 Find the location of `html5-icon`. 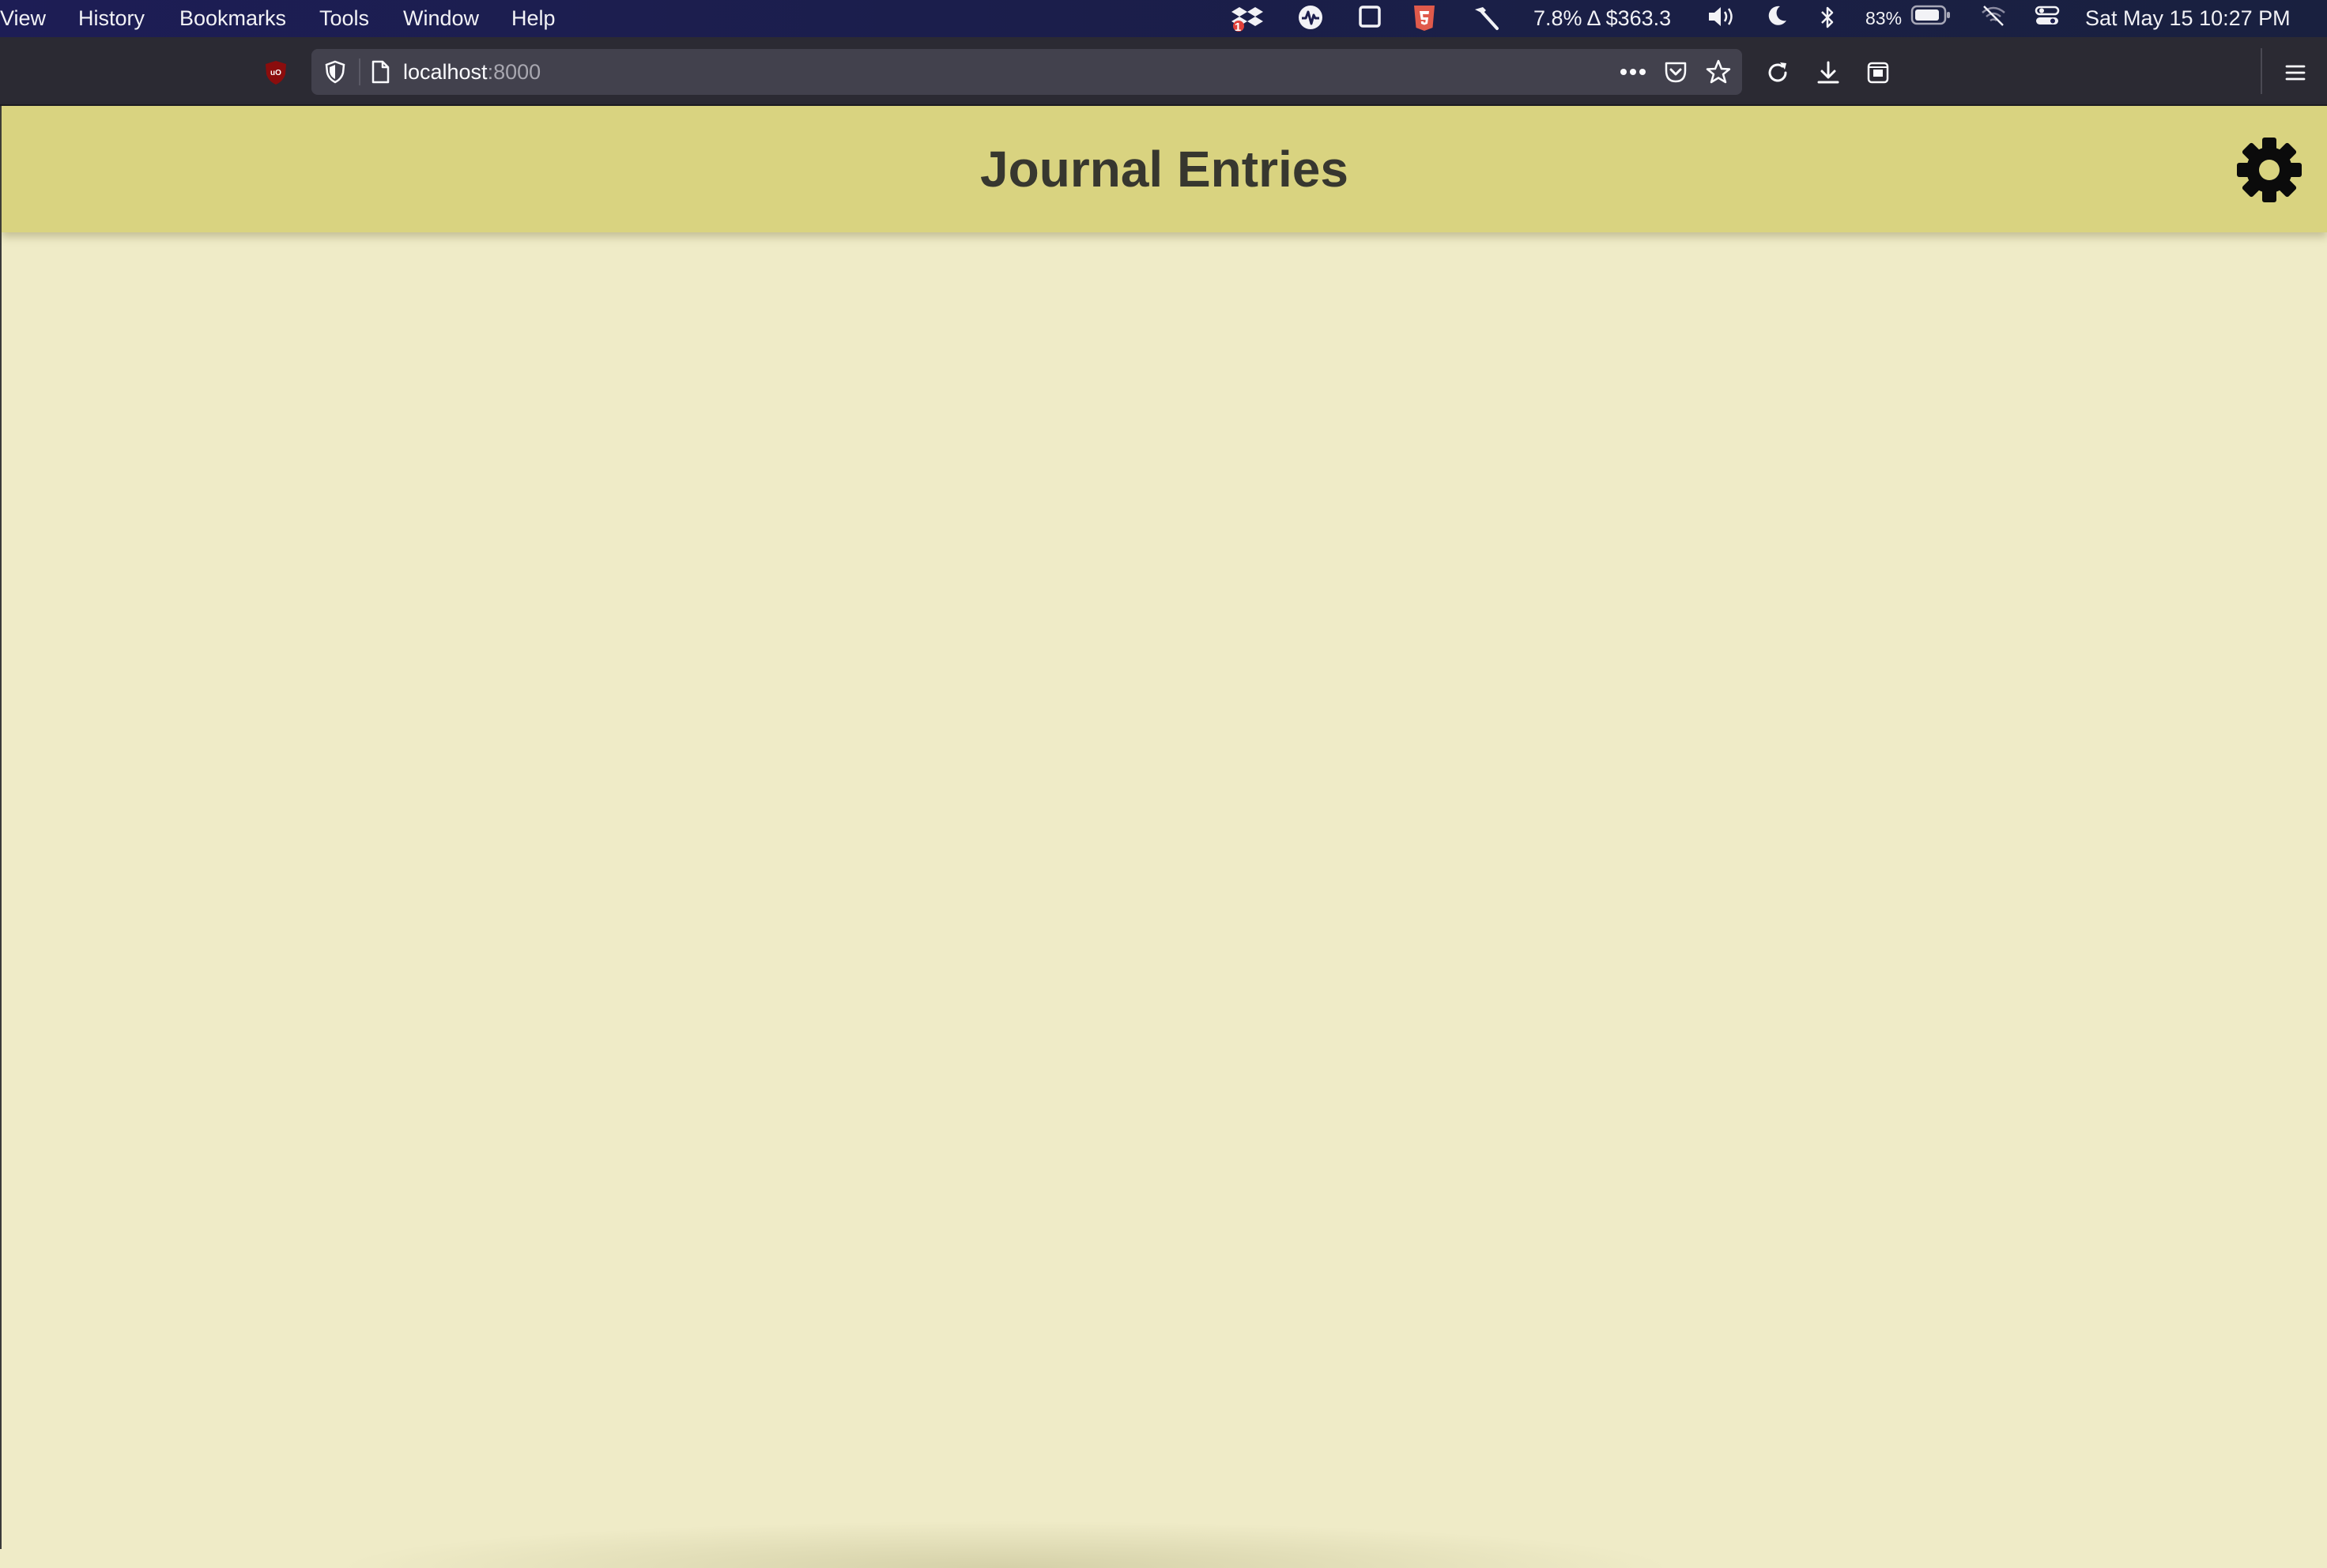

html5-icon is located at coordinates (1425, 18).